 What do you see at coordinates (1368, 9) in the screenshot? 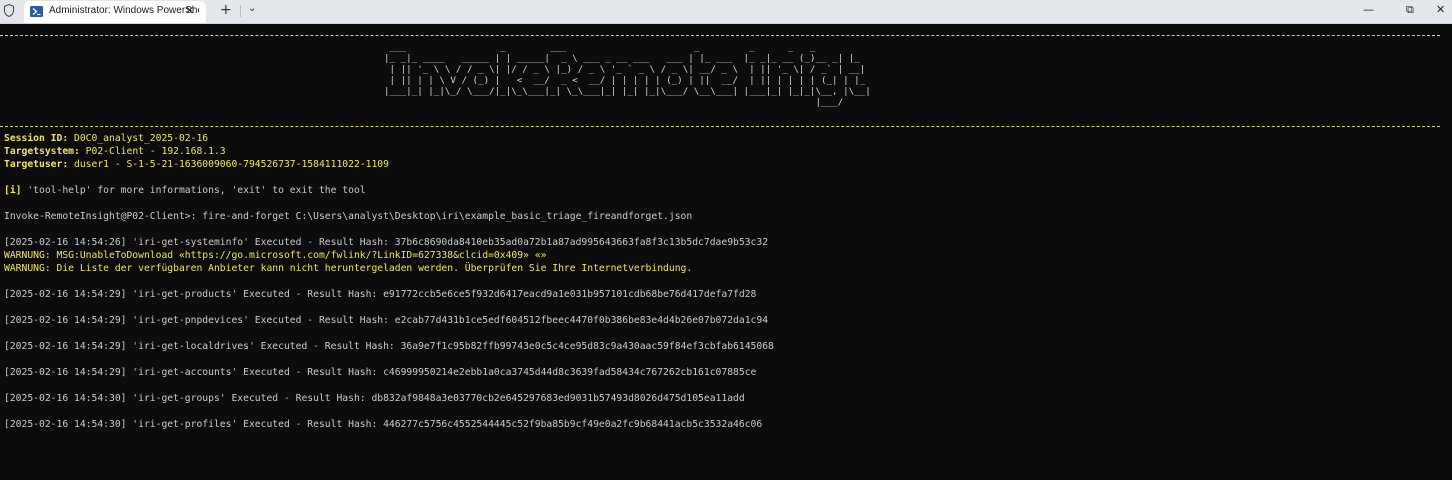
I see `minimize-button: —` at bounding box center [1368, 9].